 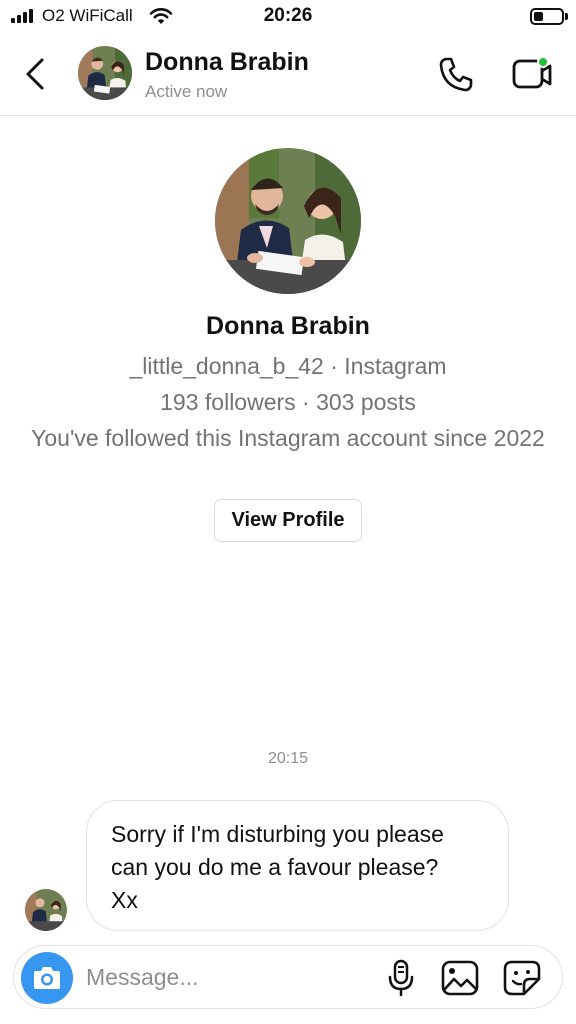 I want to click on avatar-photo, so click(x=105, y=73).